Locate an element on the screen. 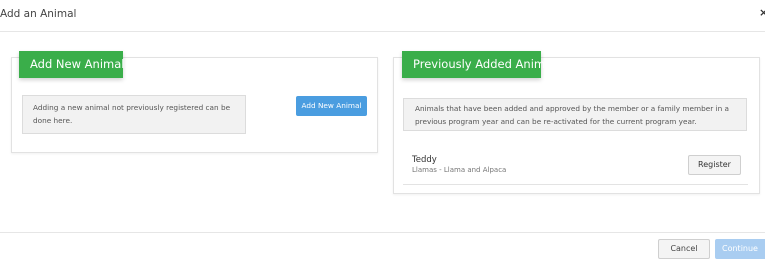  close-icon: × is located at coordinates (762, 12).